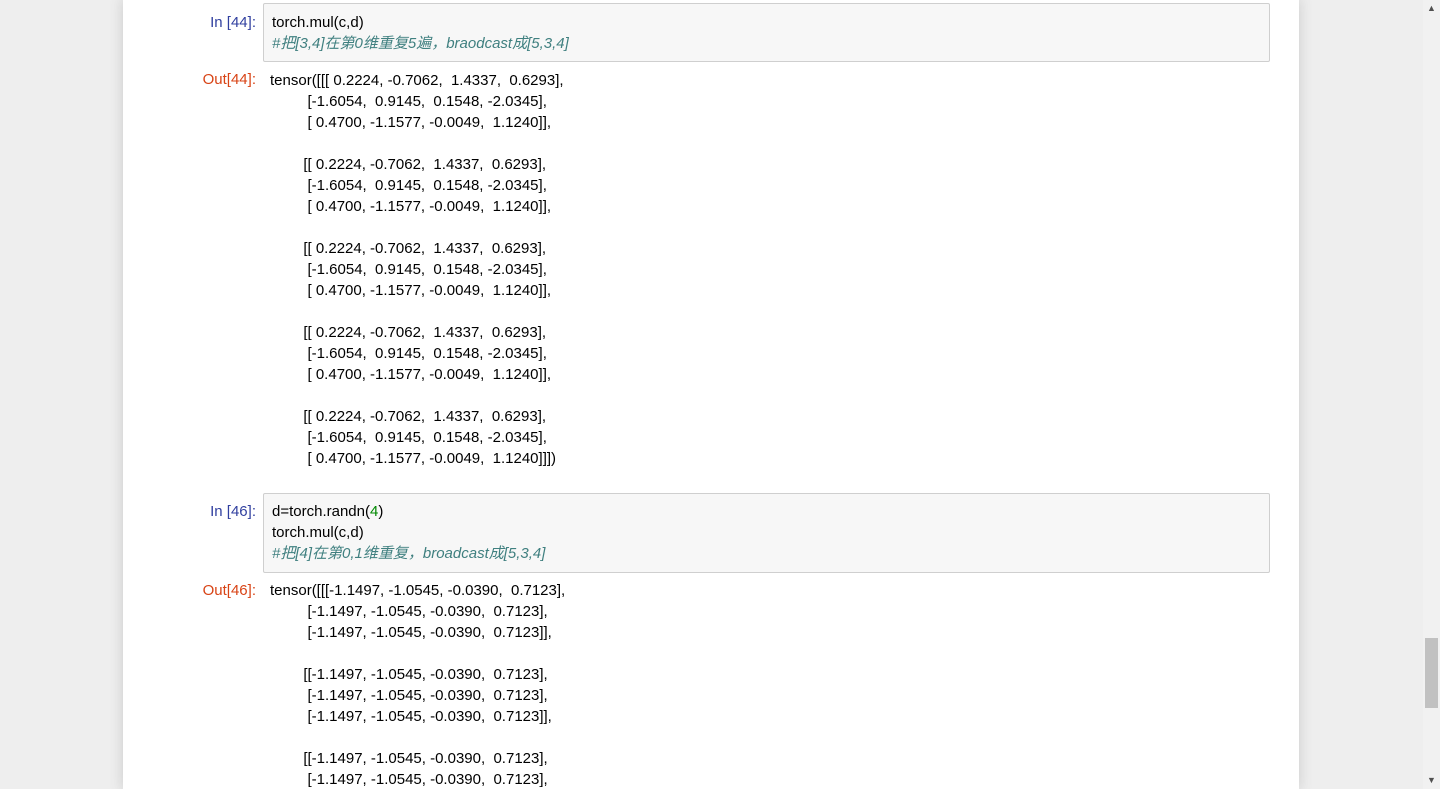 This screenshot has width=1440, height=789. Describe the element at coordinates (1431, 673) in the screenshot. I see `scrollbar-thumb` at that location.